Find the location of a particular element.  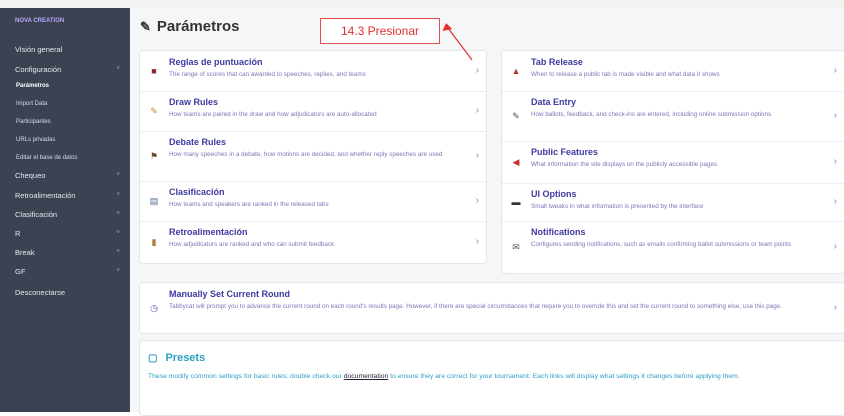

sidebar-brand: NOVA CREATION is located at coordinates (65, 21).